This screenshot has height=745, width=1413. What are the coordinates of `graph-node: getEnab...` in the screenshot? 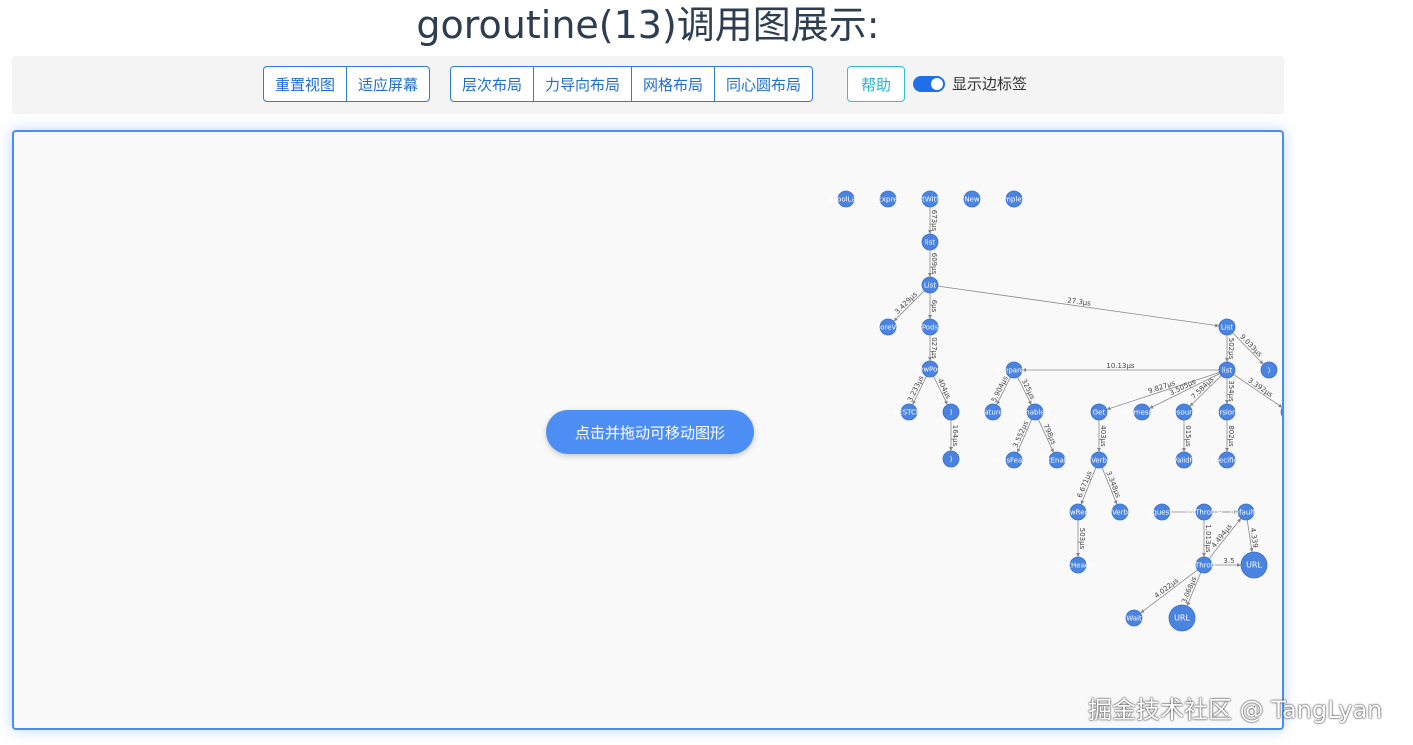 It's located at (1057, 460).